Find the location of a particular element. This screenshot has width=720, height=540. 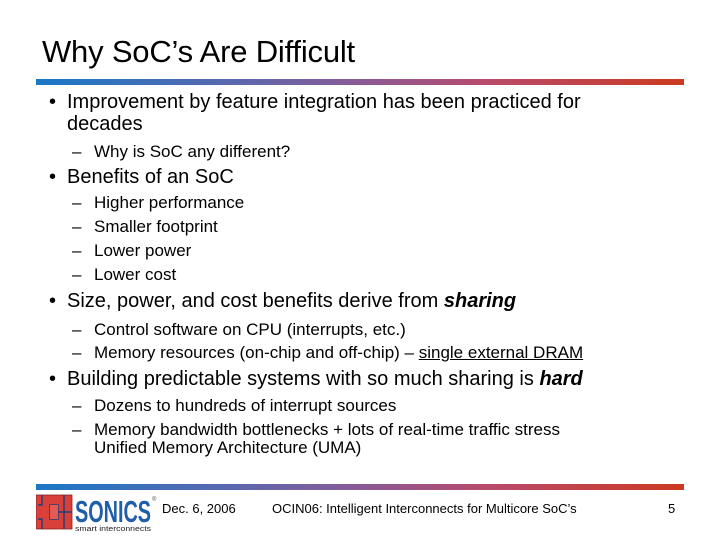

sonics-logo-icon: SONICS ® smart interconnects is located at coordinates (96, 513).